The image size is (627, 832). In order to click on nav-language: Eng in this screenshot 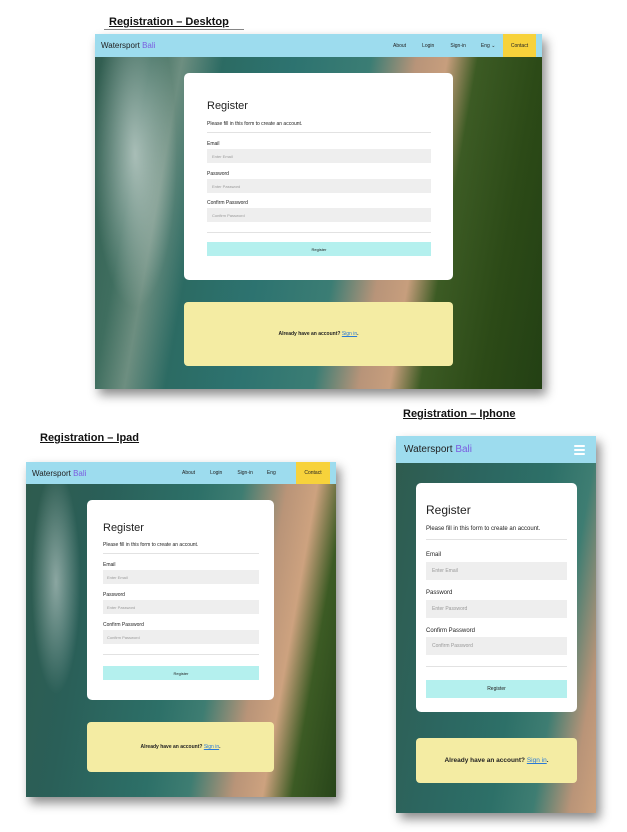, I will do `click(271, 473)`.